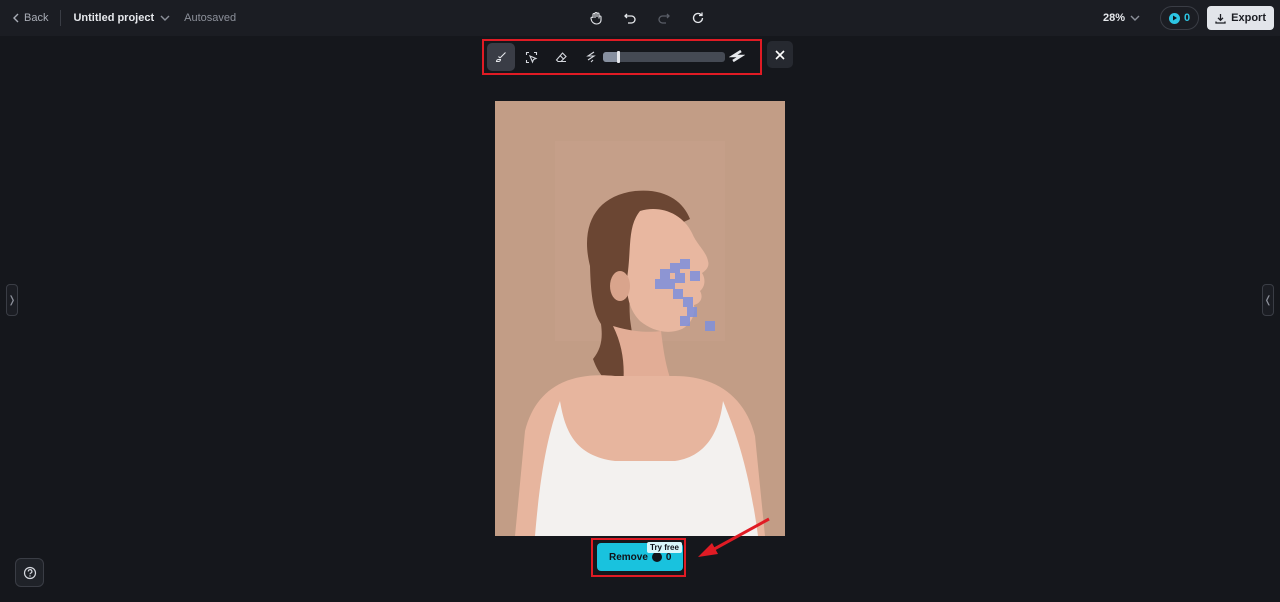 The image size is (1280, 602). I want to click on close-icon, so click(780, 54).